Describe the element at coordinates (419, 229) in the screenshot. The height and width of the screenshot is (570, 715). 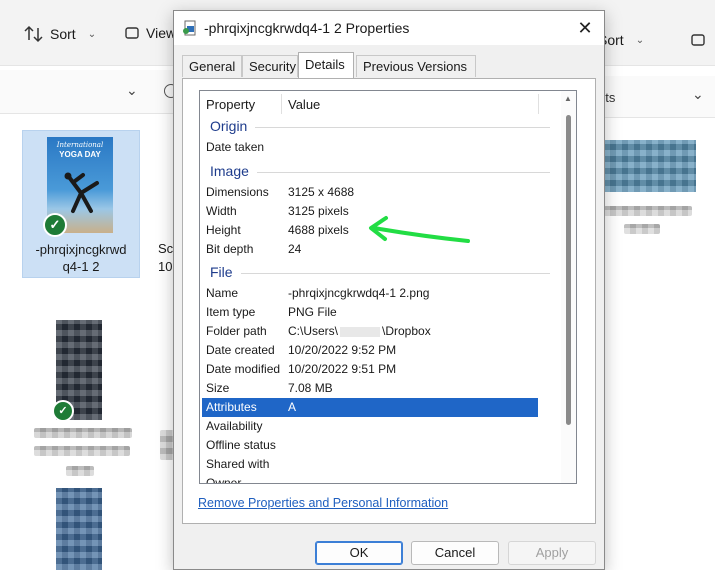
I see `annotation-arrow-icon` at that location.